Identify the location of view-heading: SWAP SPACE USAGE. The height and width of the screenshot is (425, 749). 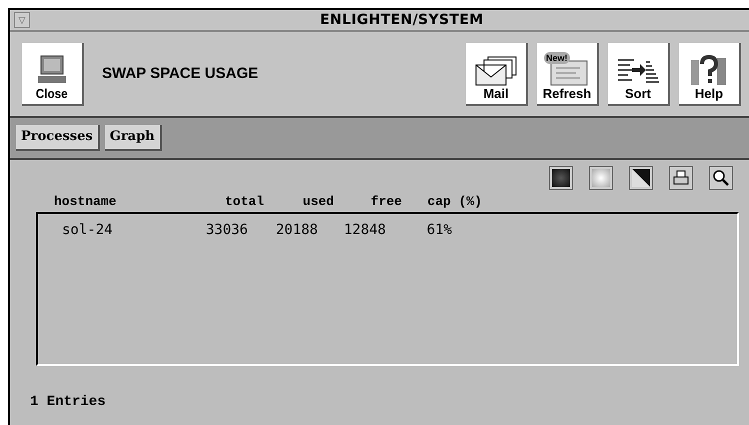
(180, 74).